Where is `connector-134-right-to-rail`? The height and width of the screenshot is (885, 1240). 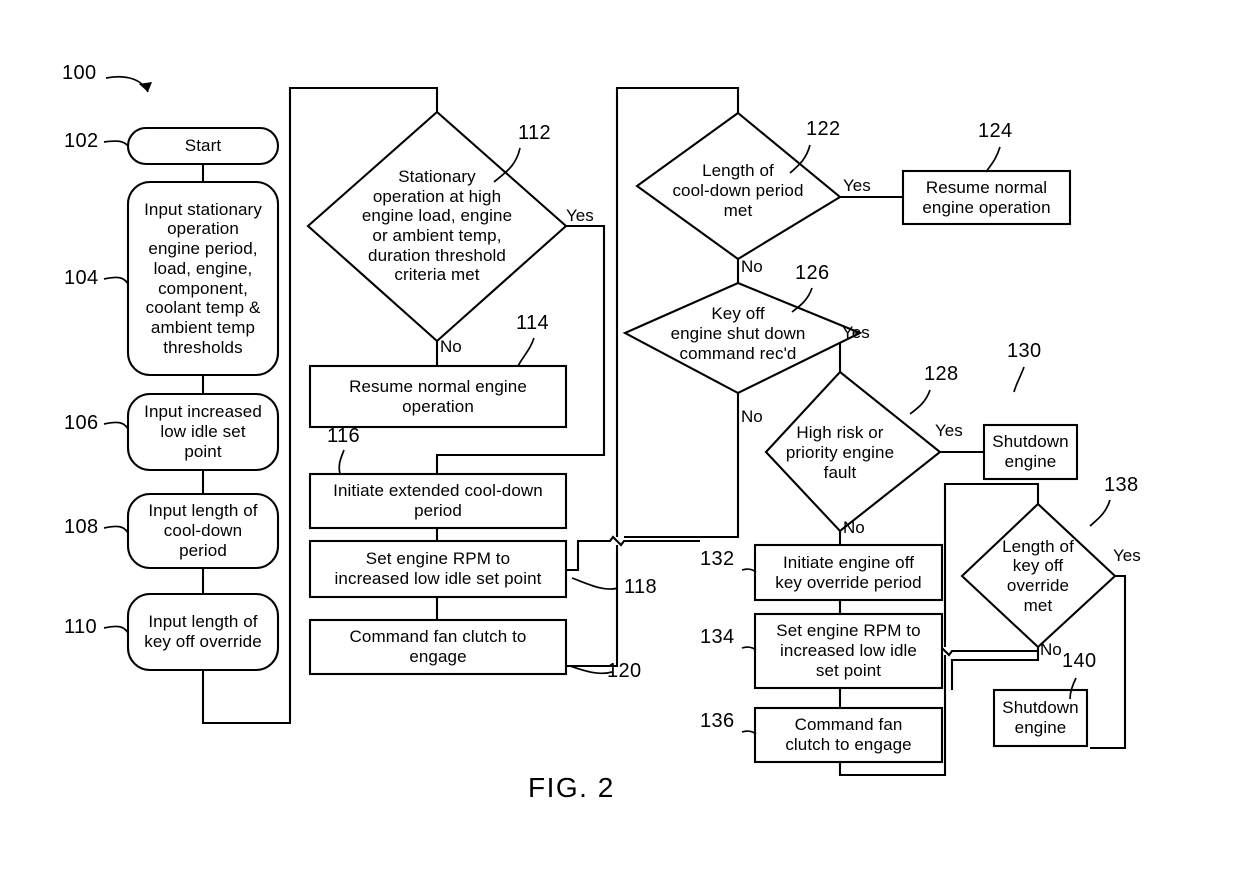 connector-134-right-to-rail is located at coordinates (986, 651).